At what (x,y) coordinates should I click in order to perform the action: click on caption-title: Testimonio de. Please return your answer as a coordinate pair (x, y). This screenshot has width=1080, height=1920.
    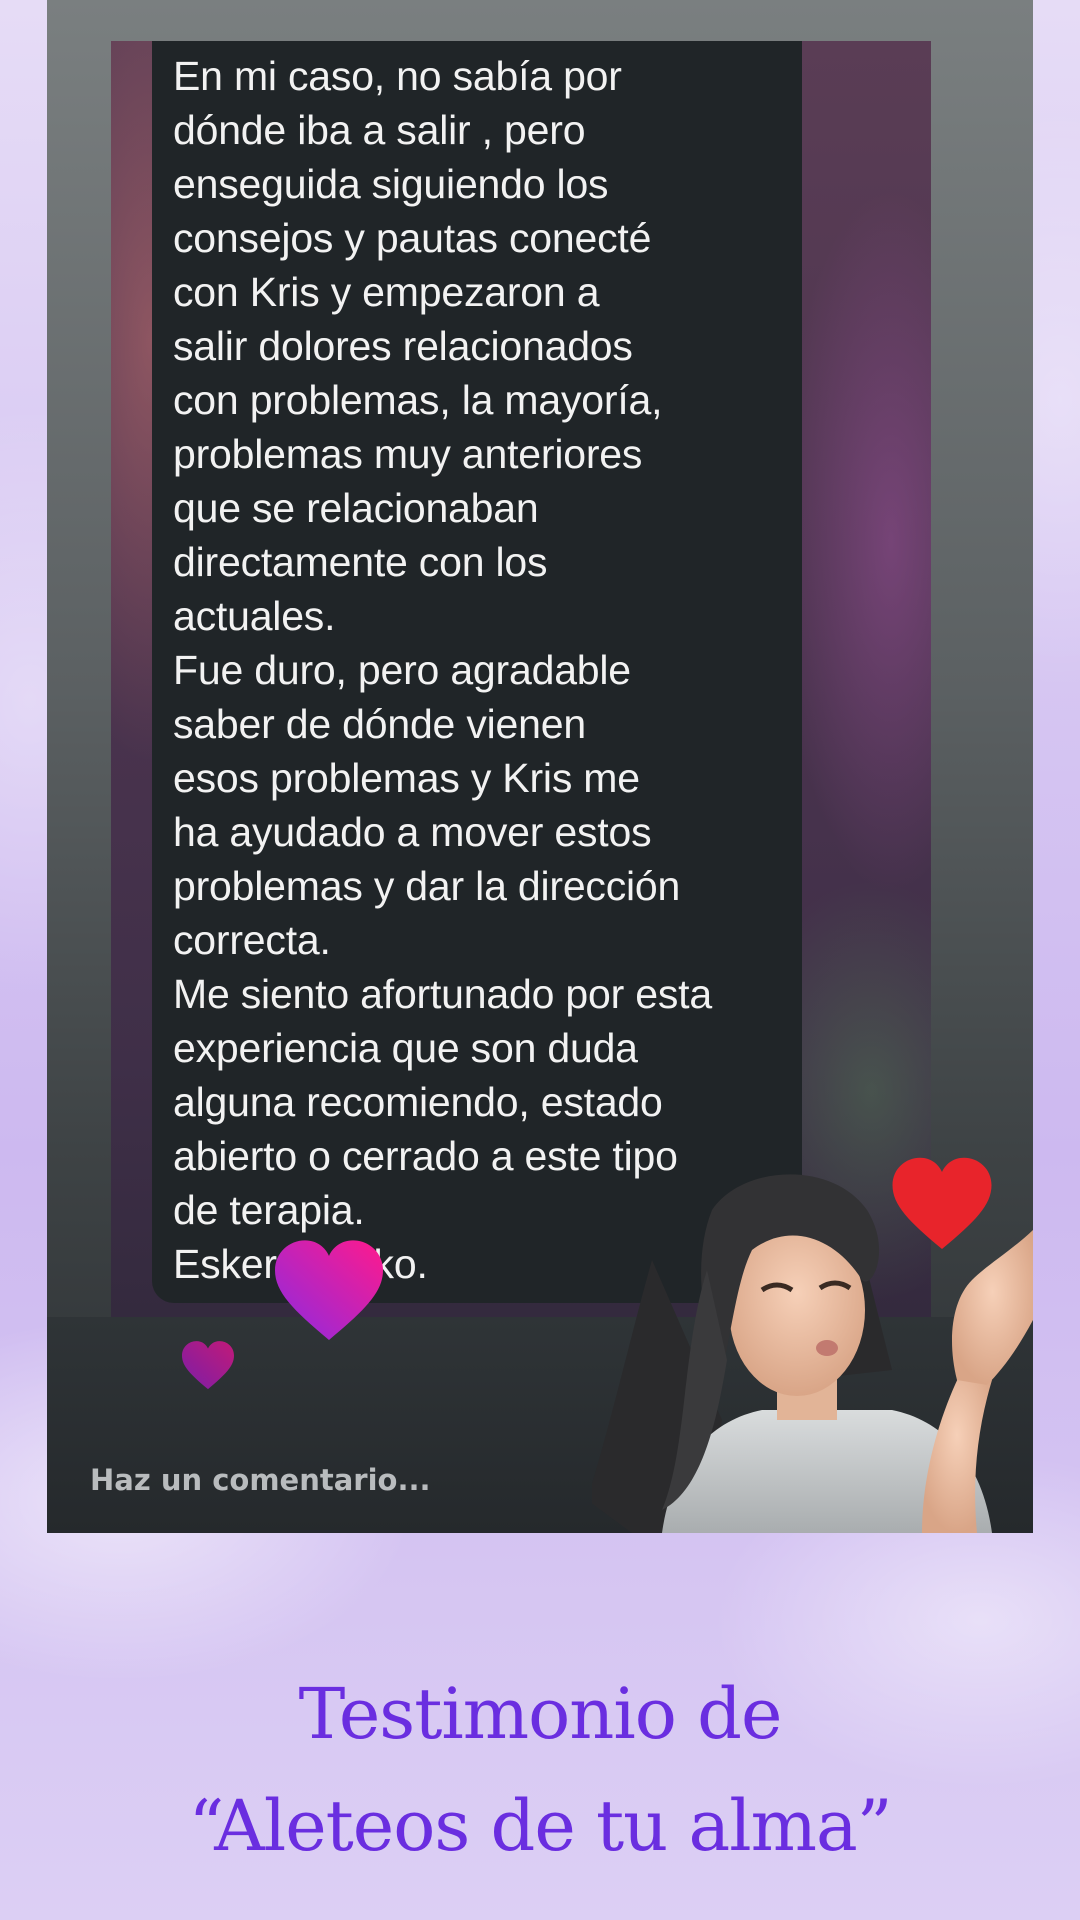
    Looking at the image, I should click on (540, 1714).